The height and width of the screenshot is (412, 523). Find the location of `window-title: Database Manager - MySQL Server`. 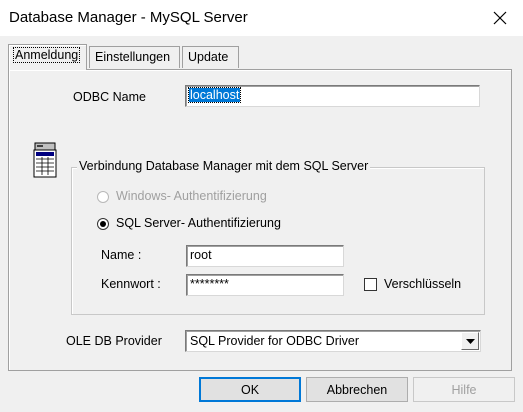

window-title: Database Manager - MySQL Server is located at coordinates (128, 17).